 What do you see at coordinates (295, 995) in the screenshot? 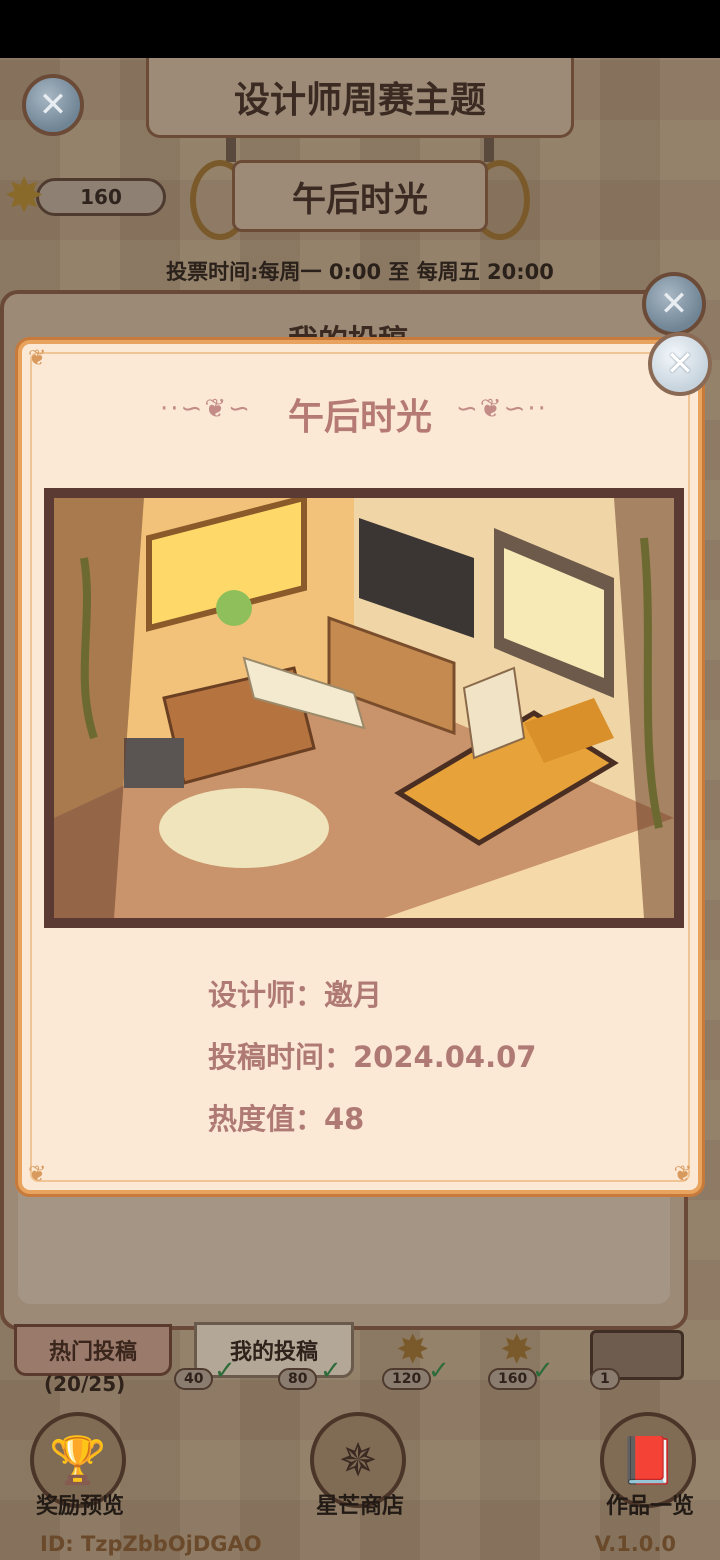
I see `designer-info: 设计师：邀月` at bounding box center [295, 995].